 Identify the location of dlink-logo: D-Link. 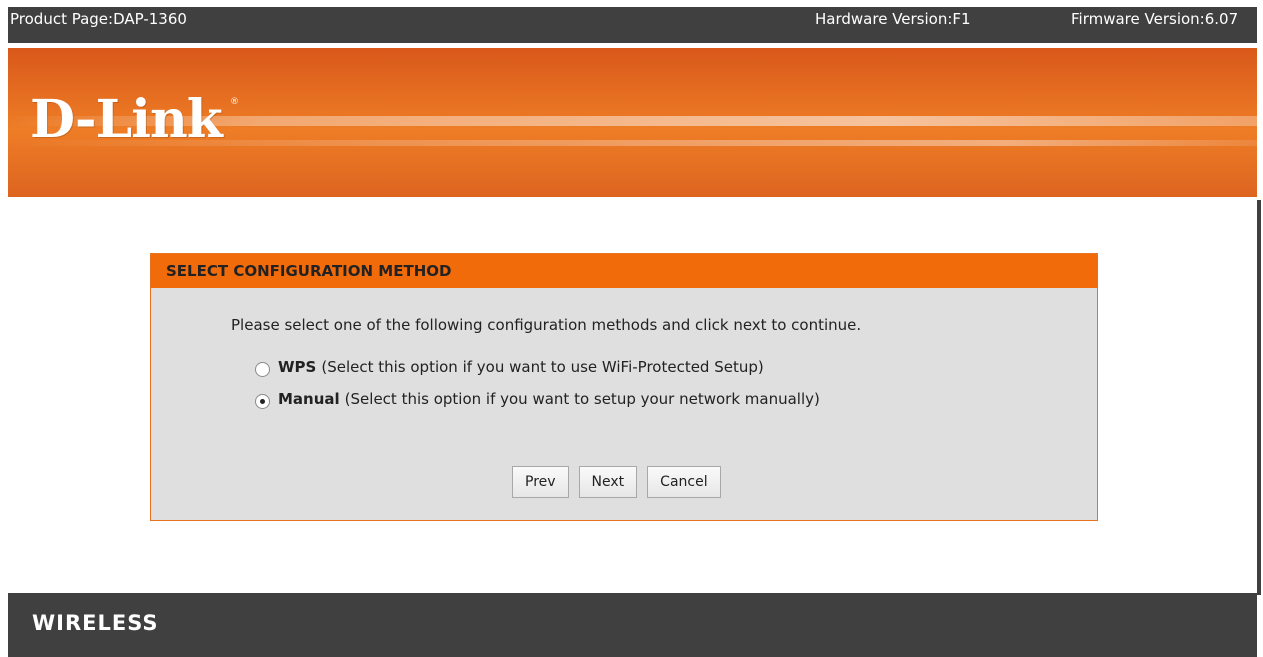
(126, 119).